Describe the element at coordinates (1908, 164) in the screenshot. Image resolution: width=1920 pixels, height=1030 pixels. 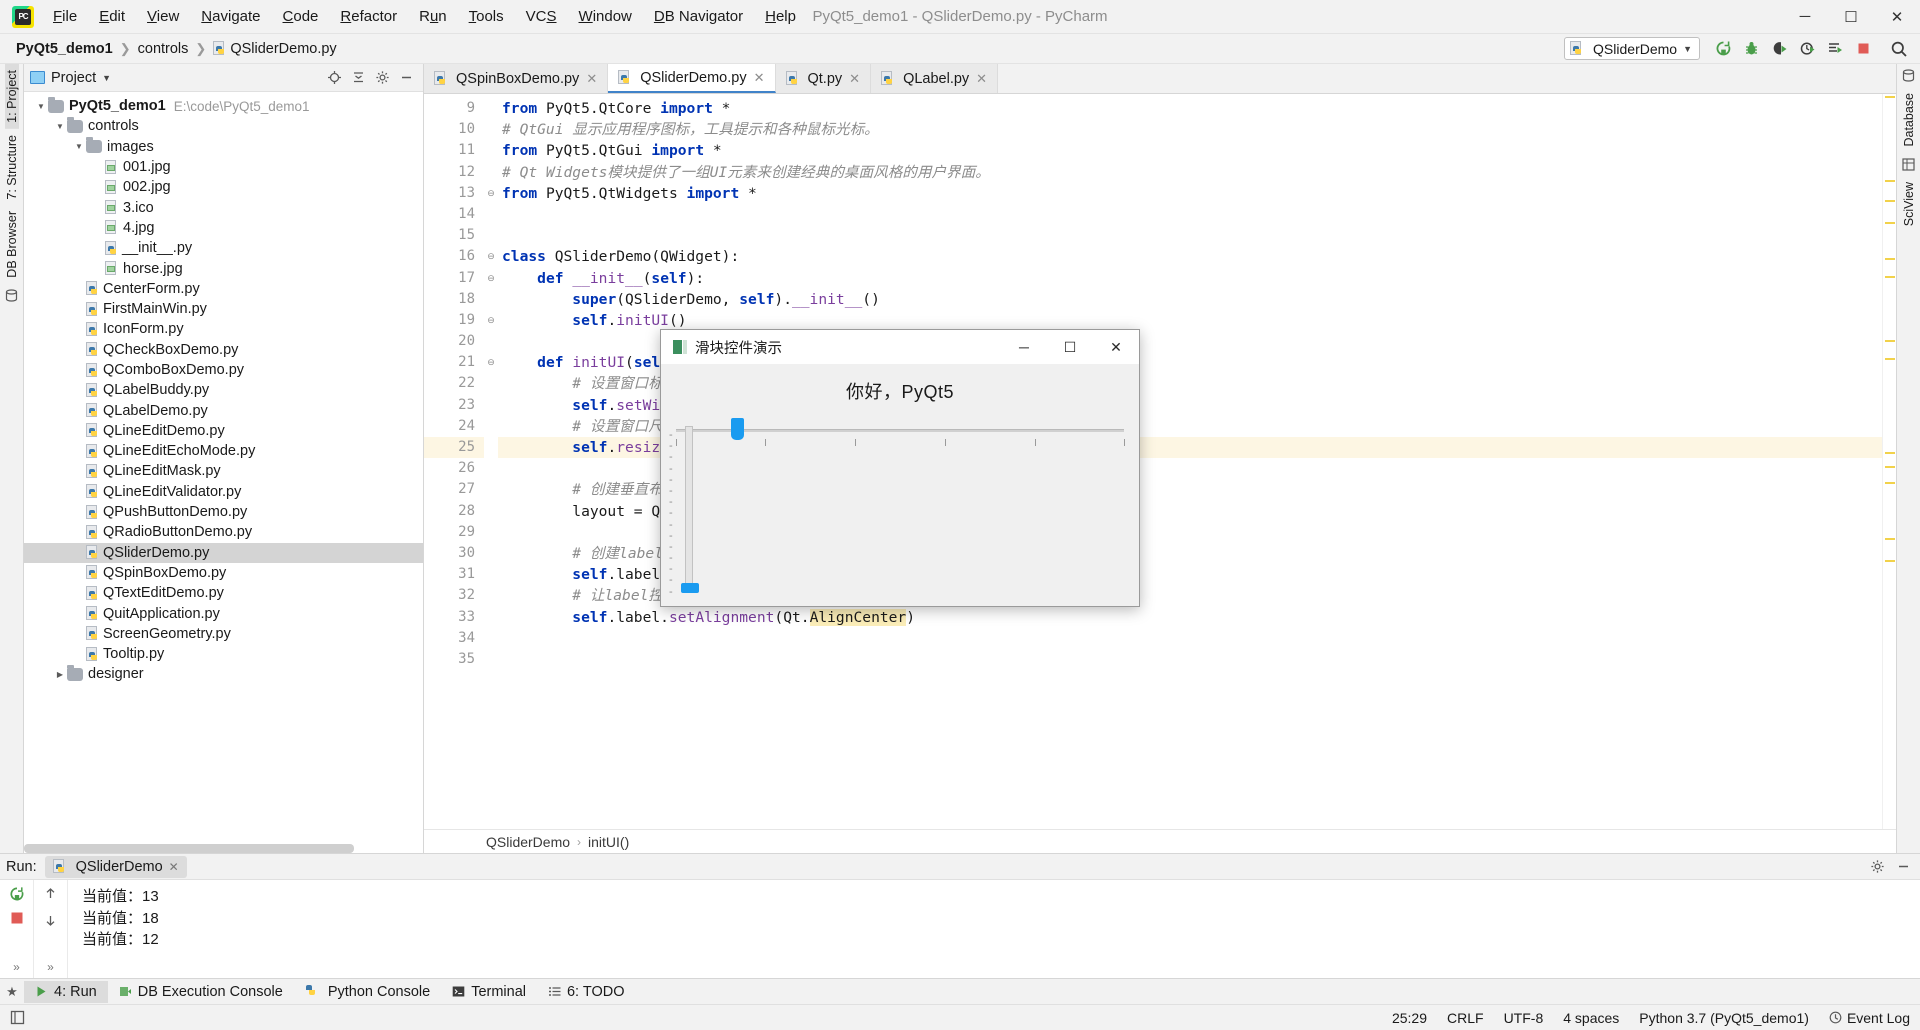
I see `sciview-panel-icon` at that location.